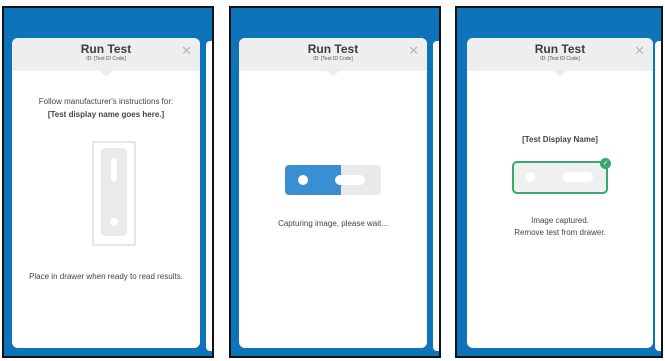 This screenshot has width=665, height=361. Describe the element at coordinates (560, 220) in the screenshot. I see `capture-complete-text: Image captured.` at that location.